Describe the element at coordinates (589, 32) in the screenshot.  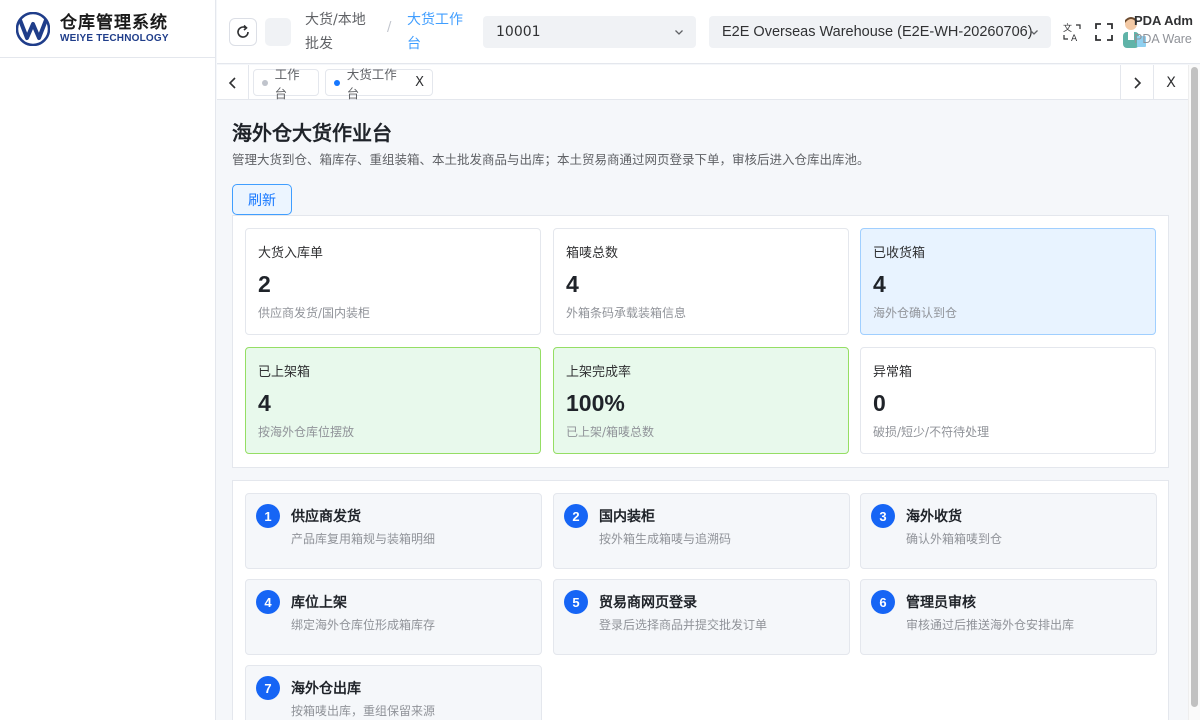
I see `warehouse-code-select: 10001` at that location.